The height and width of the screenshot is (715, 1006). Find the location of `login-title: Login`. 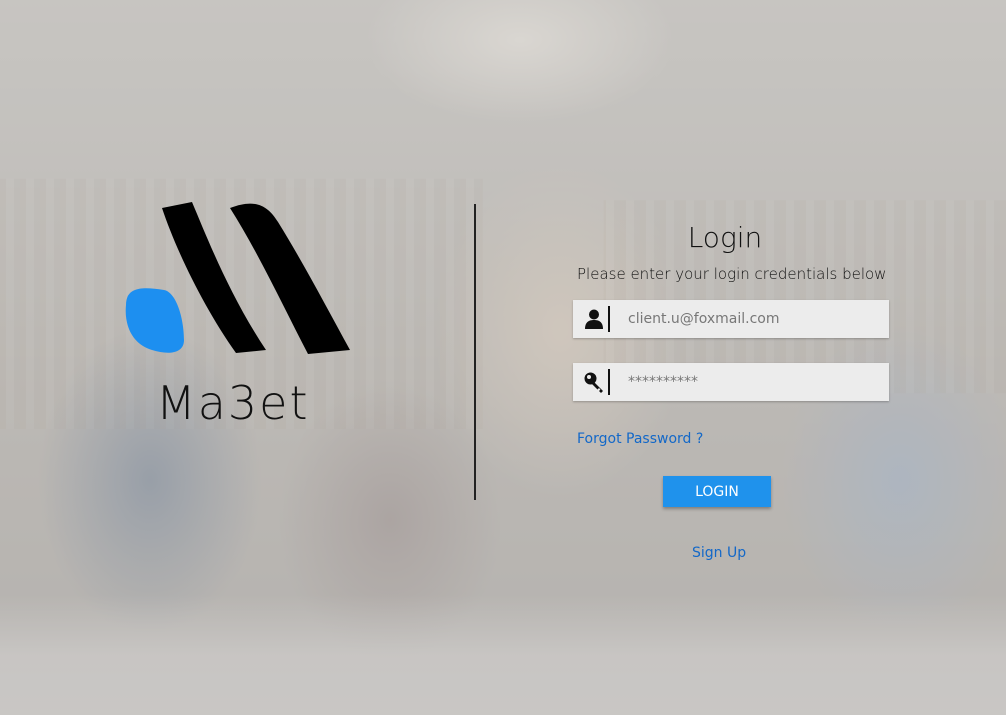

login-title: Login is located at coordinates (725, 237).